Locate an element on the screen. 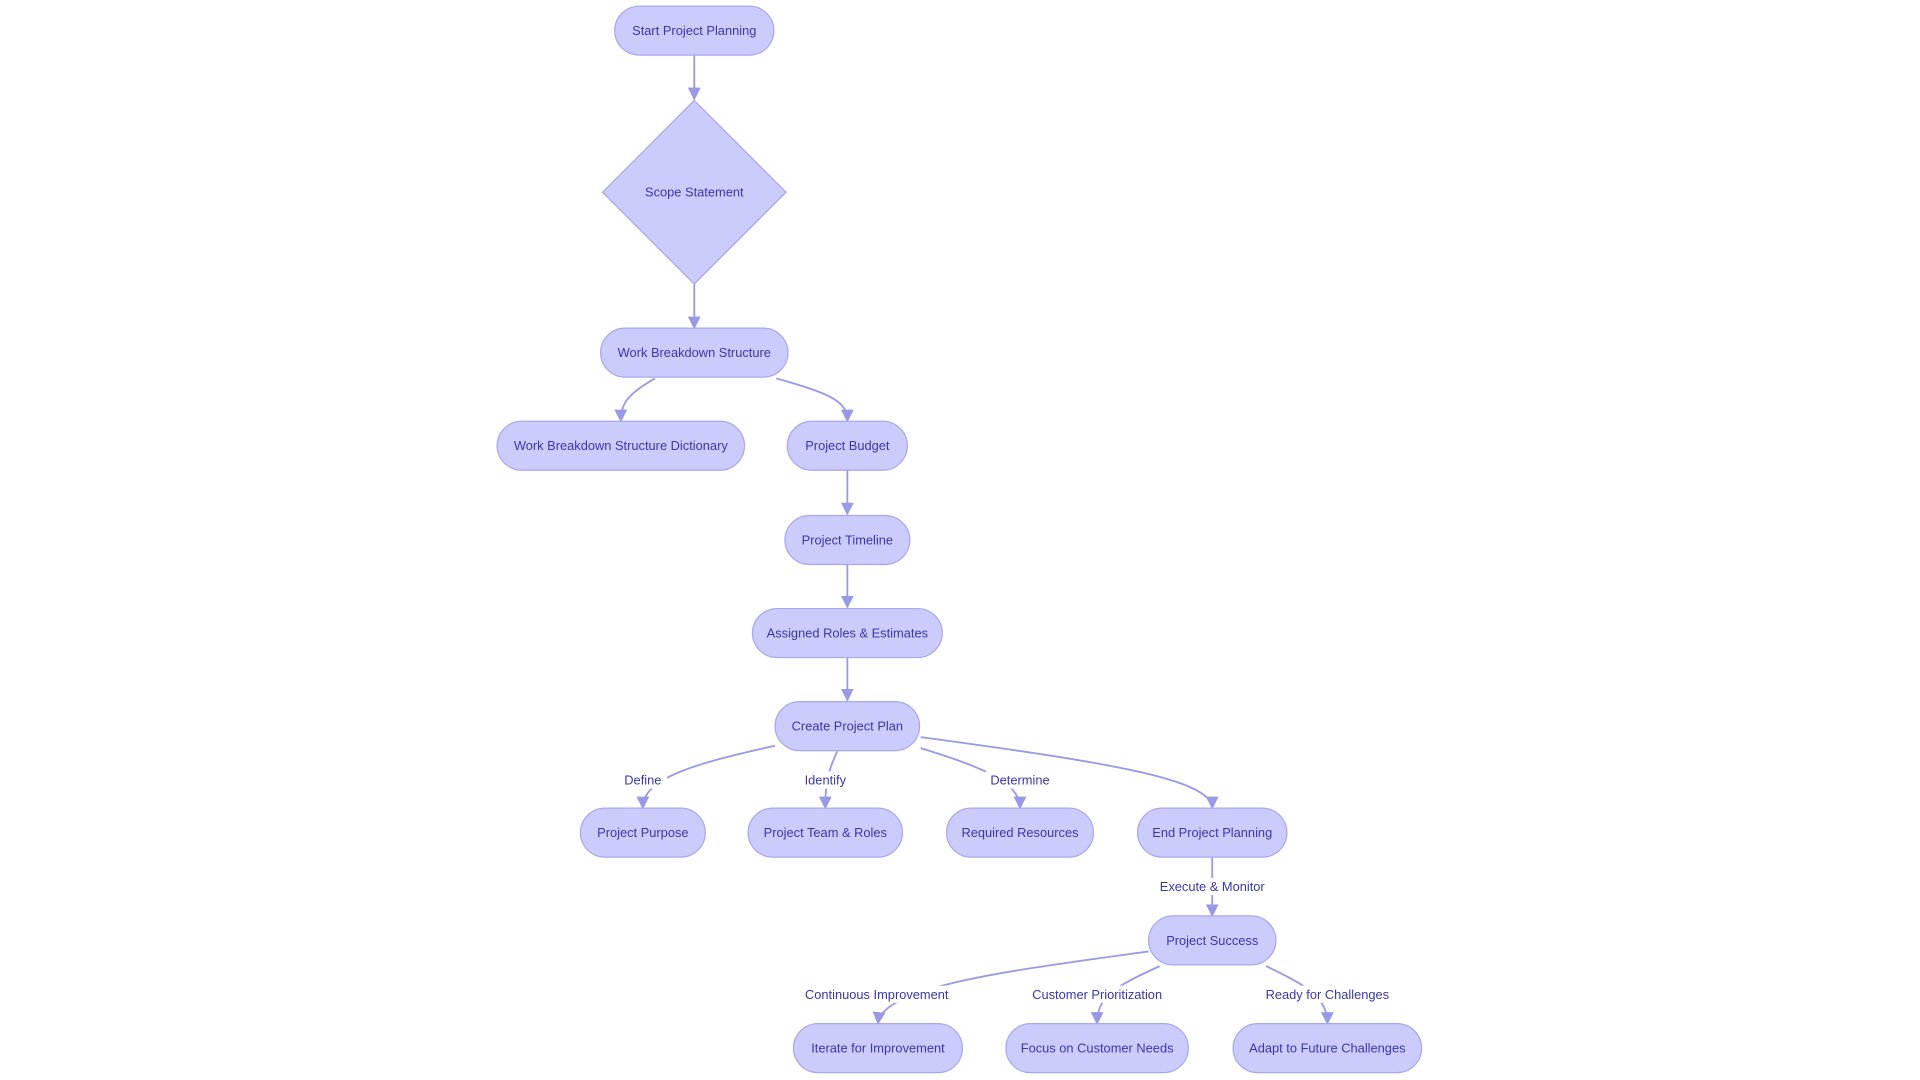  node-label: Adapt to Future Challenges is located at coordinates (1327, 1048).